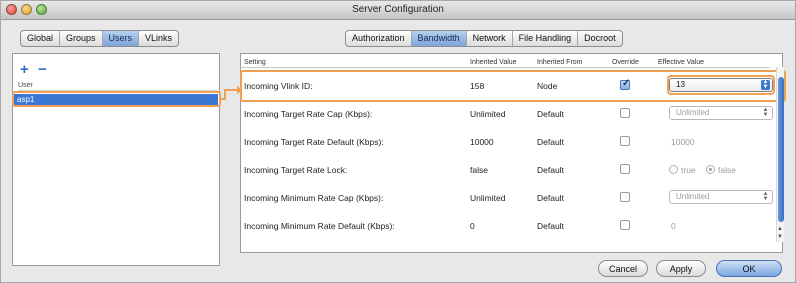 This screenshot has width=796, height=283. Describe the element at coordinates (781, 149) in the screenshot. I see `scrollbar-thumb` at that location.